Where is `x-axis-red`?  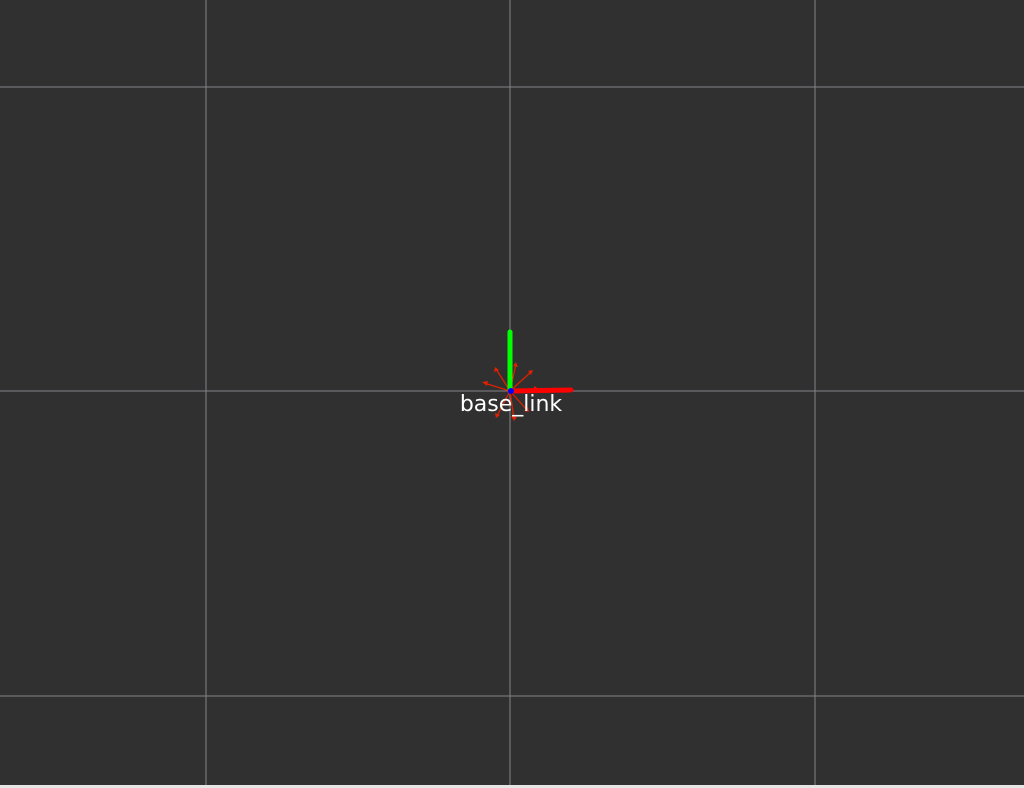 x-axis-red is located at coordinates (540, 390).